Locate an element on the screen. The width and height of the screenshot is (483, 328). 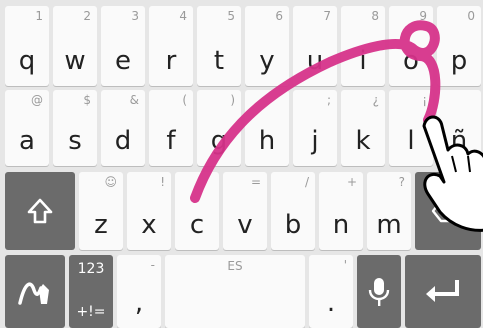
comma-key: - , is located at coordinates (139, 291).